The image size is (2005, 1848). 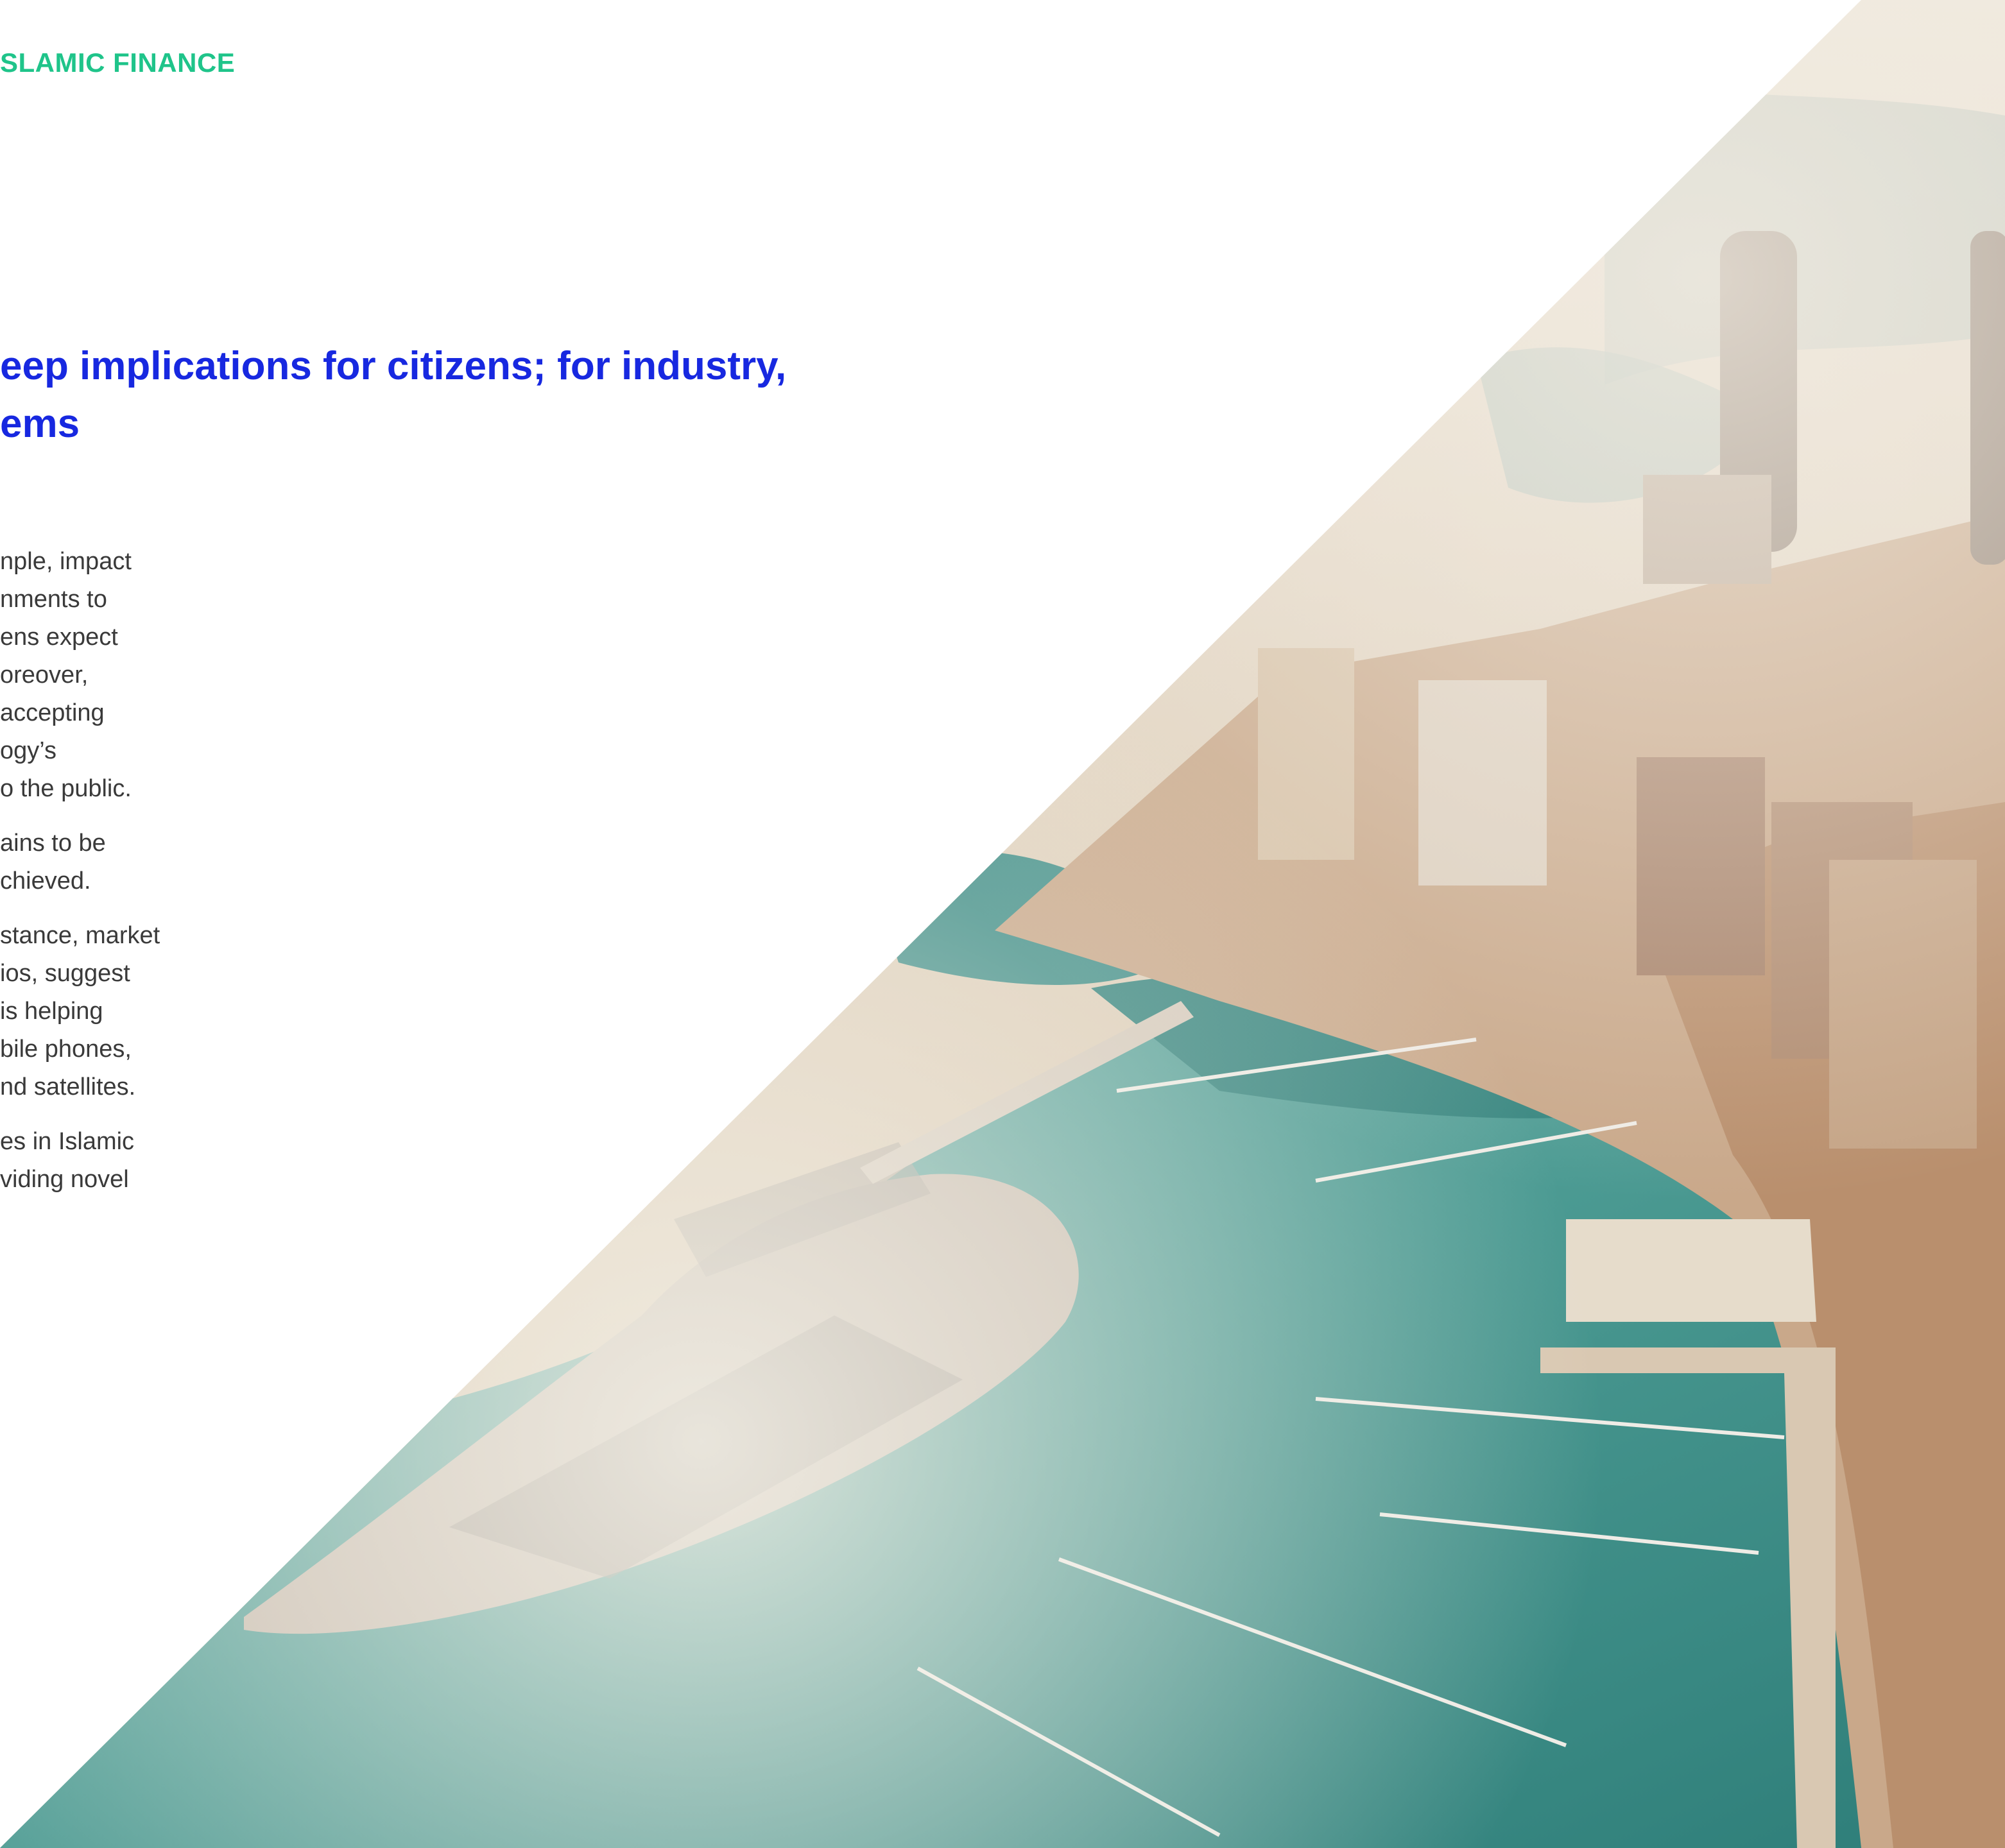 What do you see at coordinates (51, 1012) in the screenshot?
I see `paragraph-line: is helping` at bounding box center [51, 1012].